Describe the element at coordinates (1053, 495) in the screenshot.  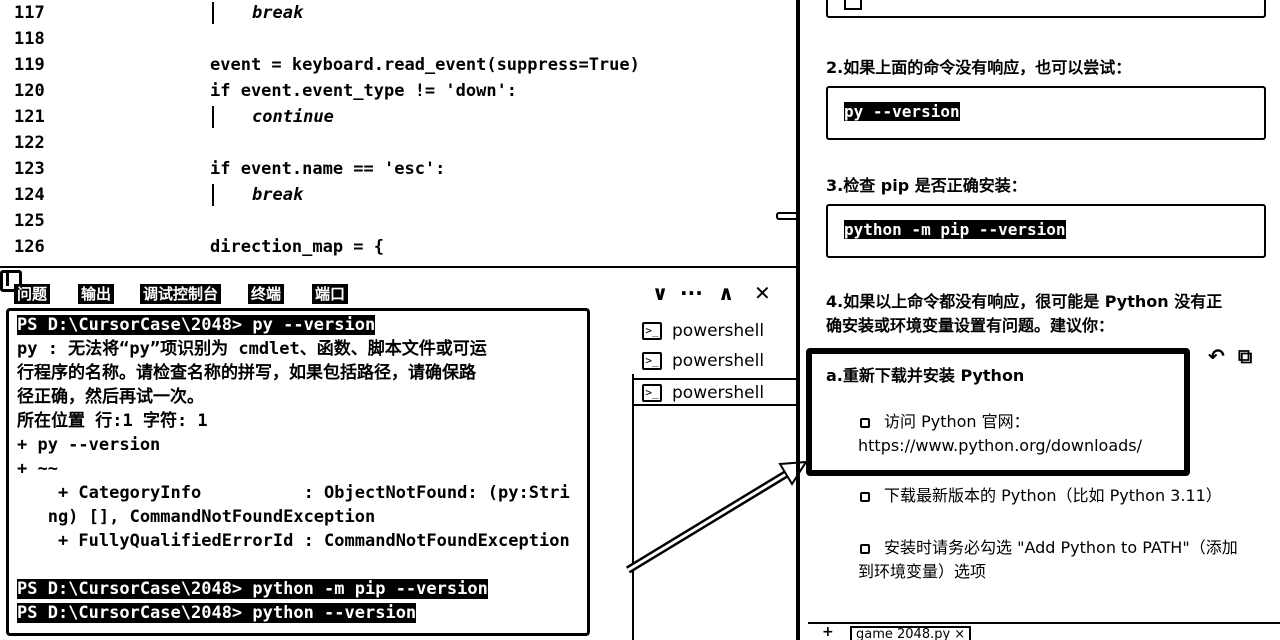
I see `bullet-text: 下载最新版本的 Python（比如 Python 3.11）` at that location.